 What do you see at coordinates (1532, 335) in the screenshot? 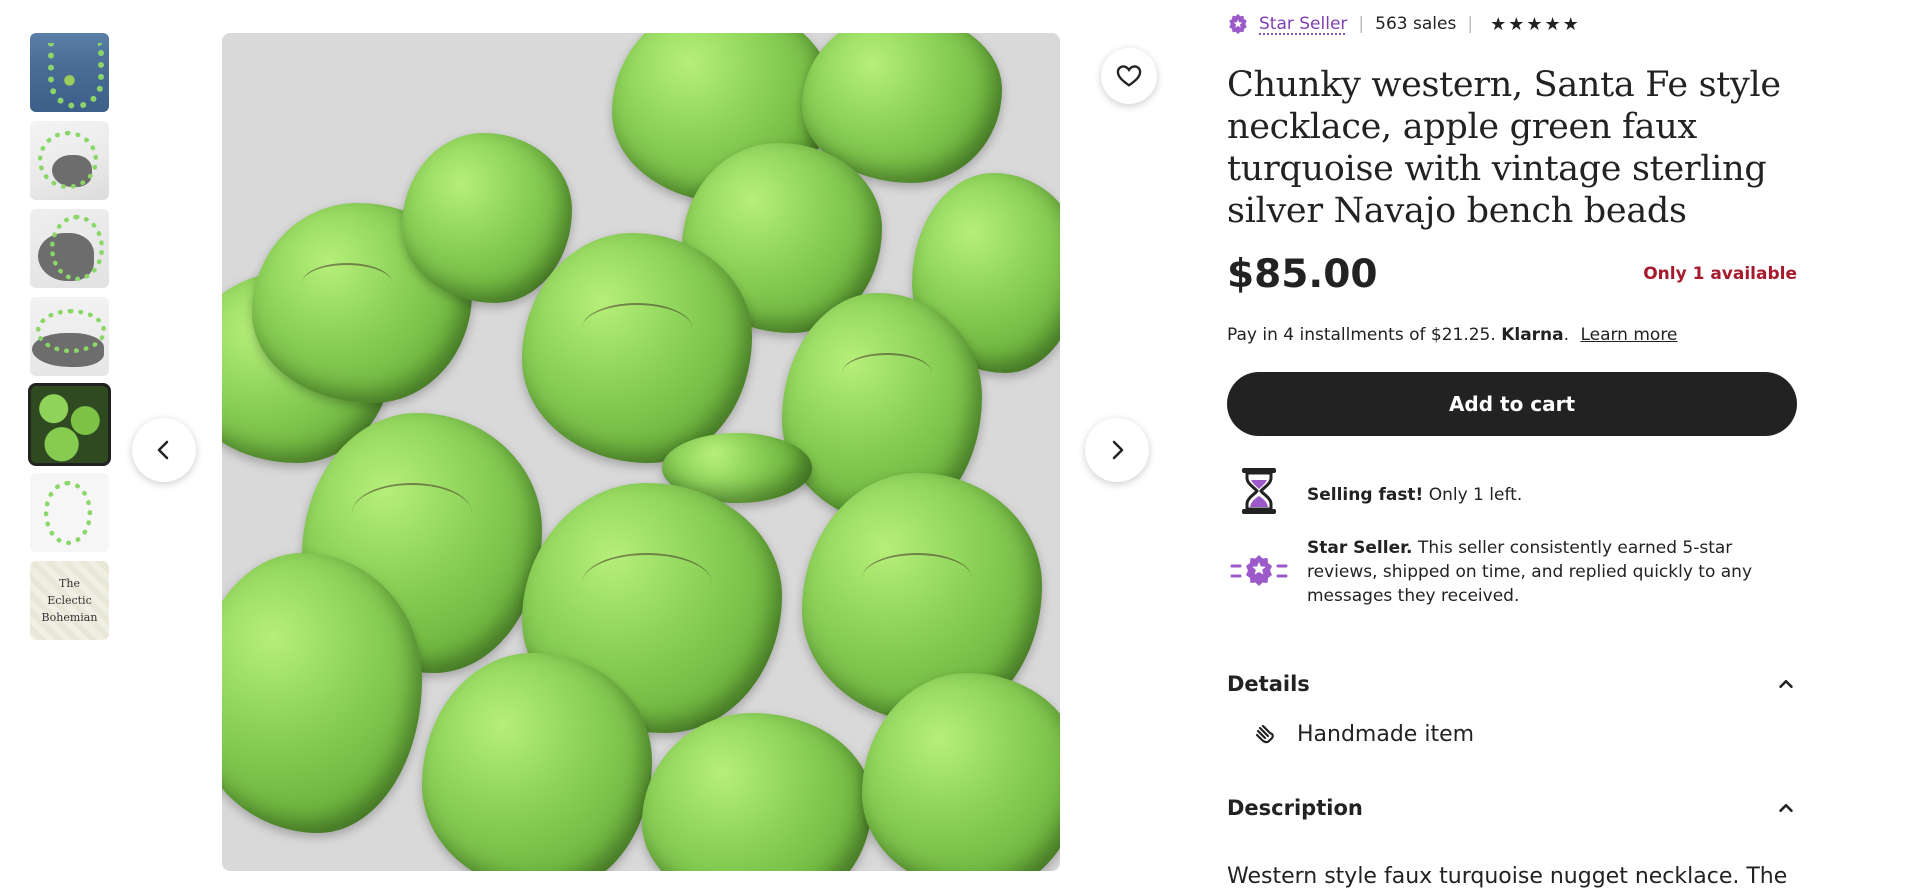
I see `klarna-logo: Klarna` at bounding box center [1532, 335].